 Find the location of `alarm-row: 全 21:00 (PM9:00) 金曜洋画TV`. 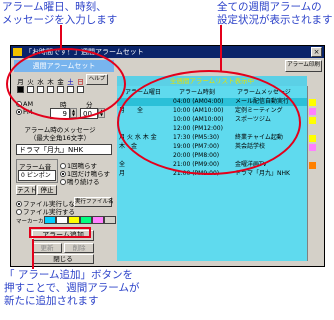

alarm-row: 全 21:00 (PM9:00) 金曜洋画TV is located at coordinates (212, 165).